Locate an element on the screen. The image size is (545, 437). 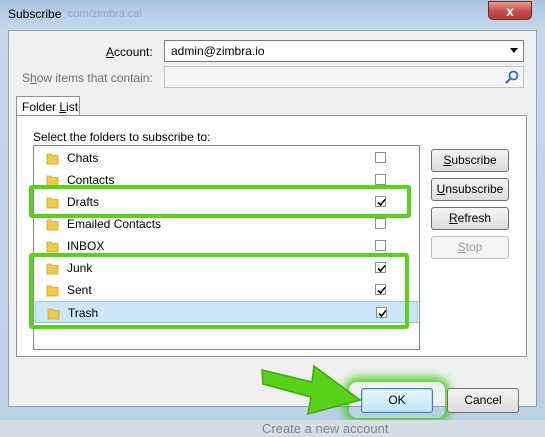
close-button: x is located at coordinates (510, 10).